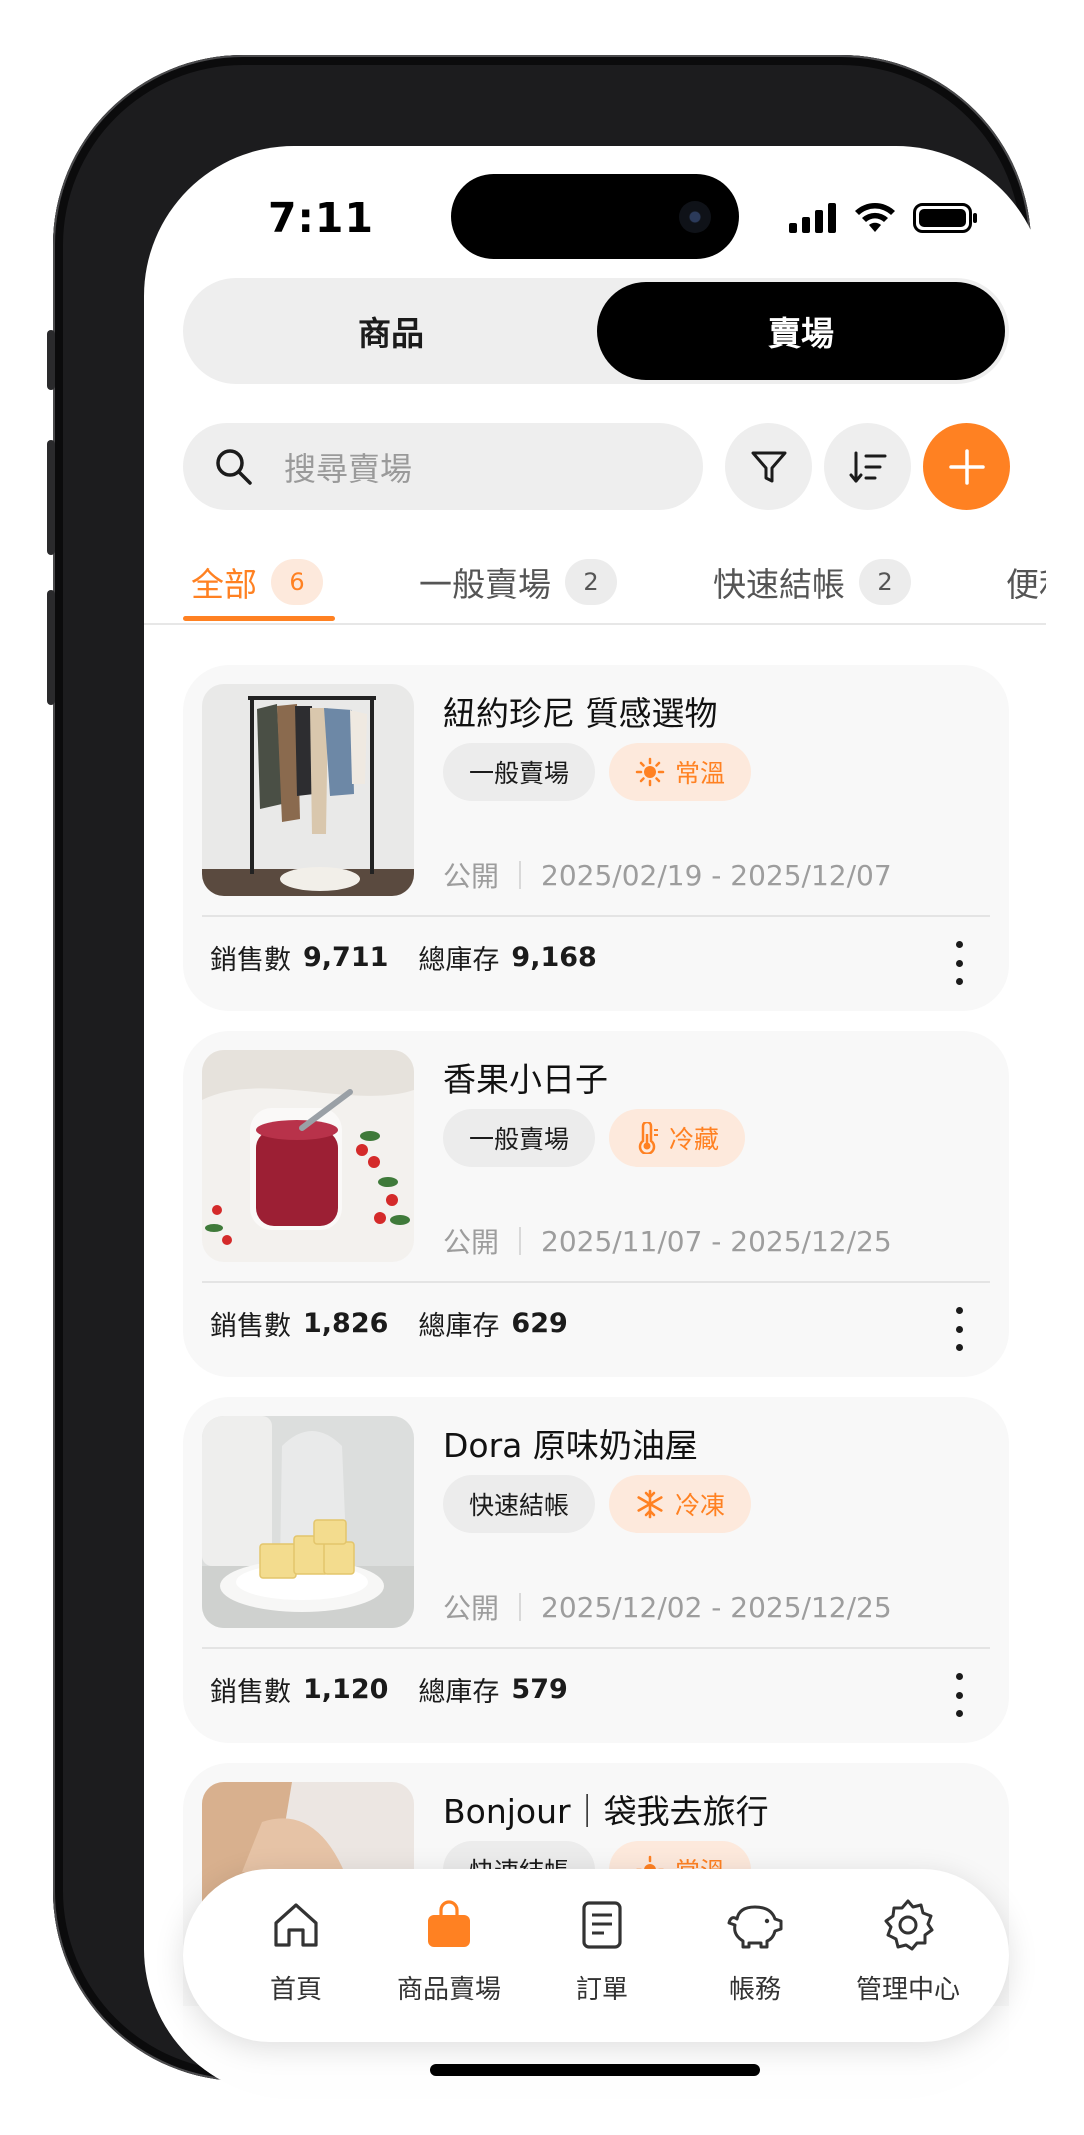  I want to click on sort-button, so click(867, 466).